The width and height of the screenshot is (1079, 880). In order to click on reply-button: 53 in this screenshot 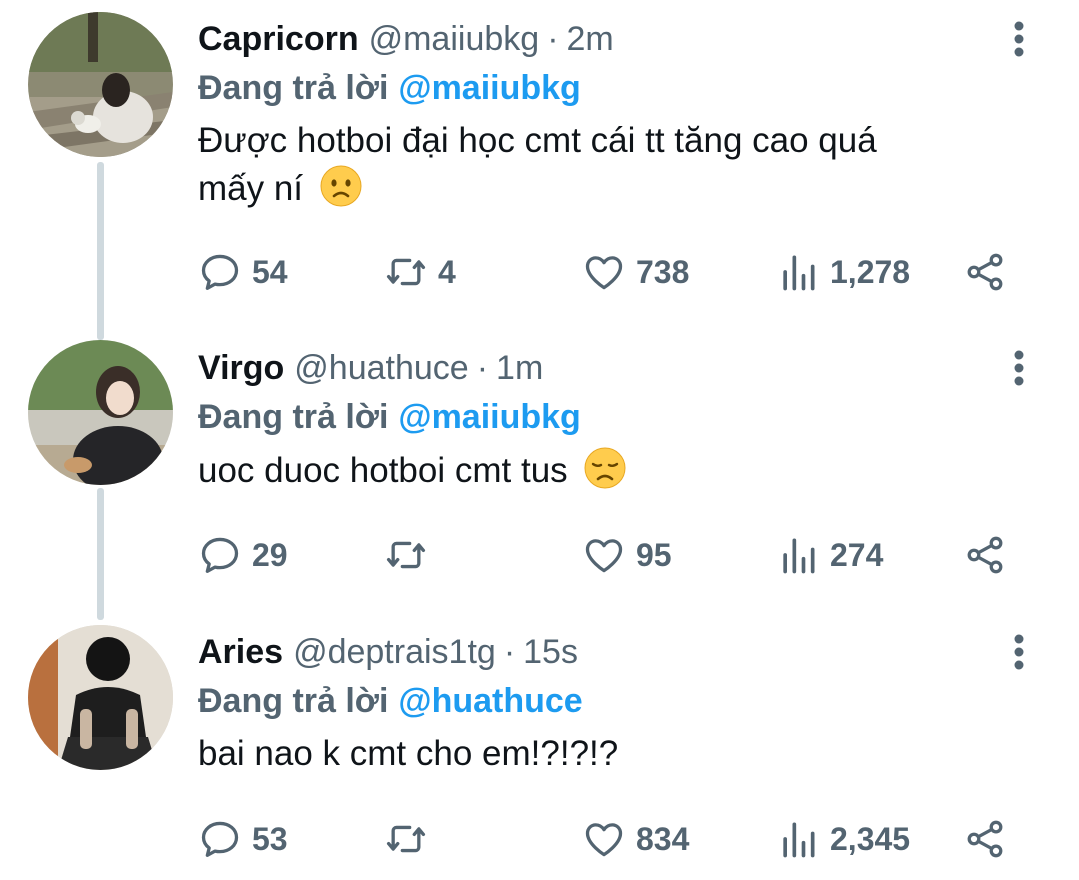, I will do `click(243, 839)`.